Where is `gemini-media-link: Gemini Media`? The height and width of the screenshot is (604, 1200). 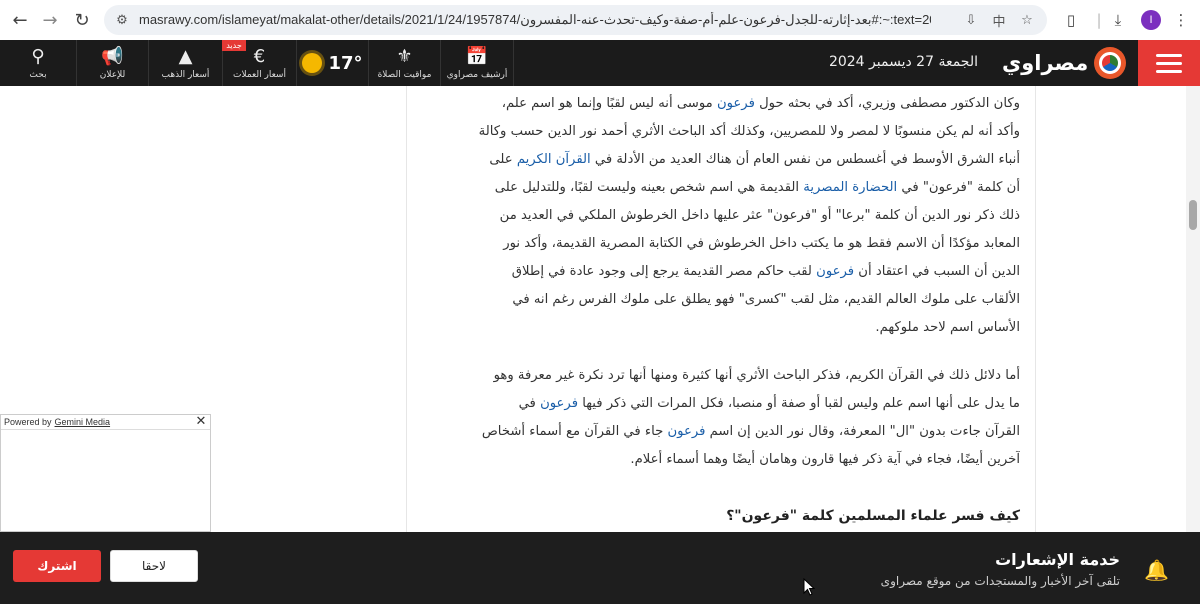
gemini-media-link: Gemini Media is located at coordinates (83, 422).